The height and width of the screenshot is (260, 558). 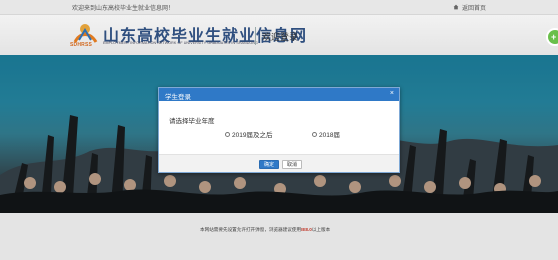 What do you see at coordinates (280, 37) in the screenshot?
I see `login-subtitle: 欢迎登录` at bounding box center [280, 37].